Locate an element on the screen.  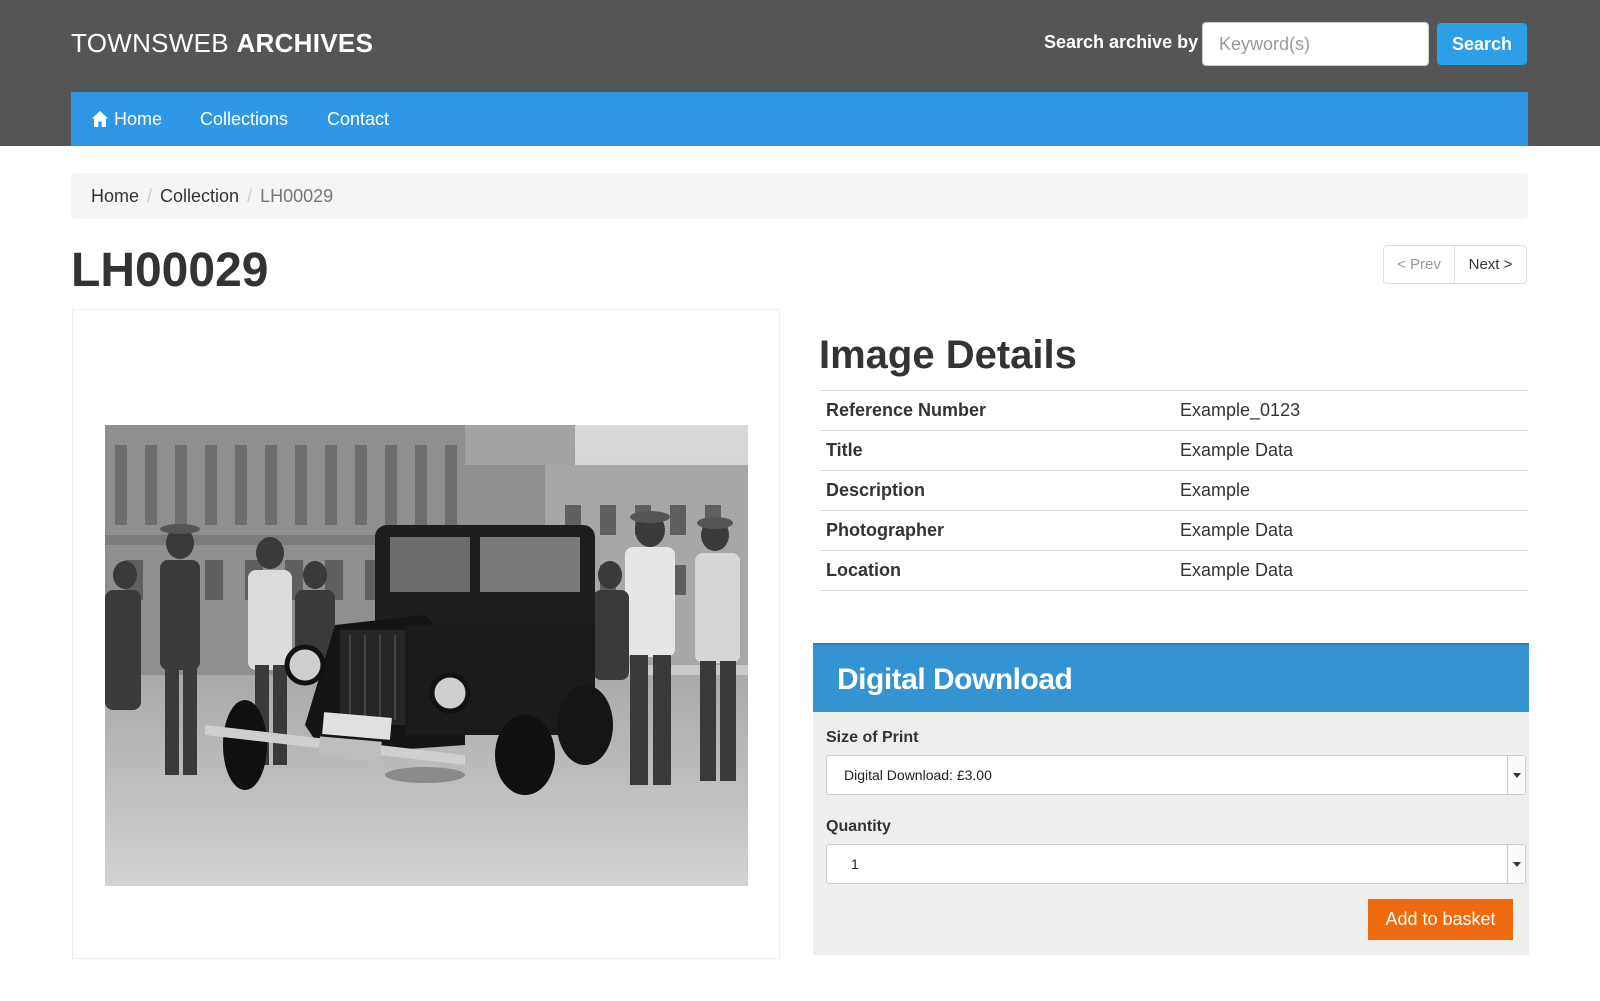
table-row: Photographer Example Data is located at coordinates (1173, 530).